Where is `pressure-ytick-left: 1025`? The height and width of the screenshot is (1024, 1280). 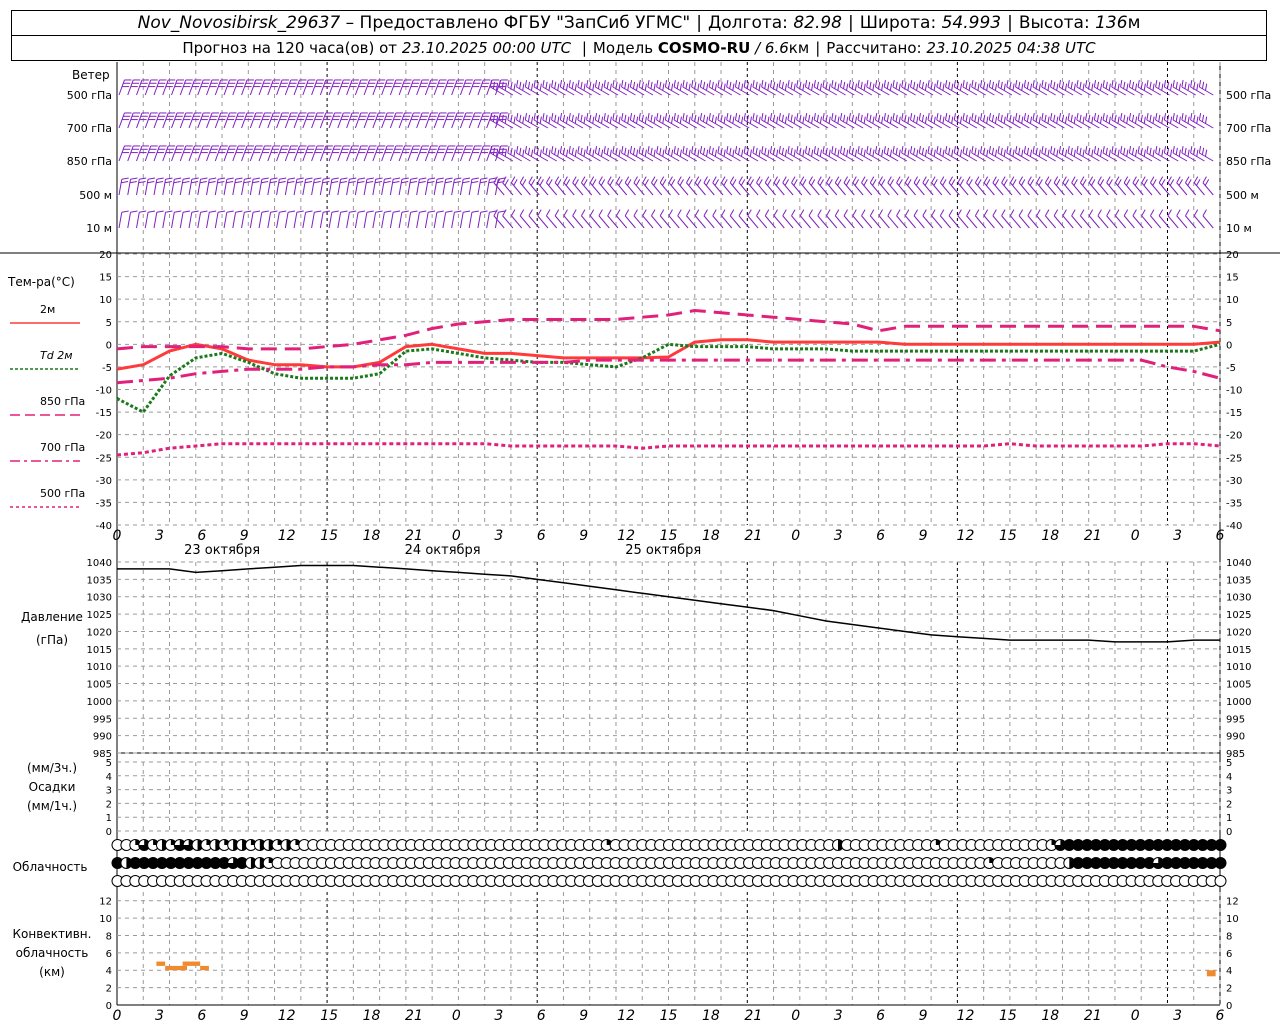
pressure-ytick-left: 1025 is located at coordinates (99, 615).